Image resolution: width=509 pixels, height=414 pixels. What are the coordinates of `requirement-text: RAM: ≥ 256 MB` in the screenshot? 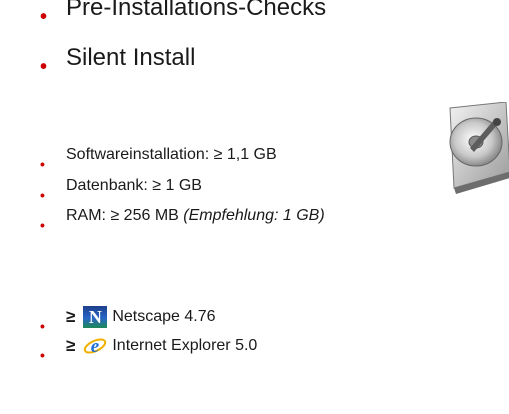 It's located at (125, 215).